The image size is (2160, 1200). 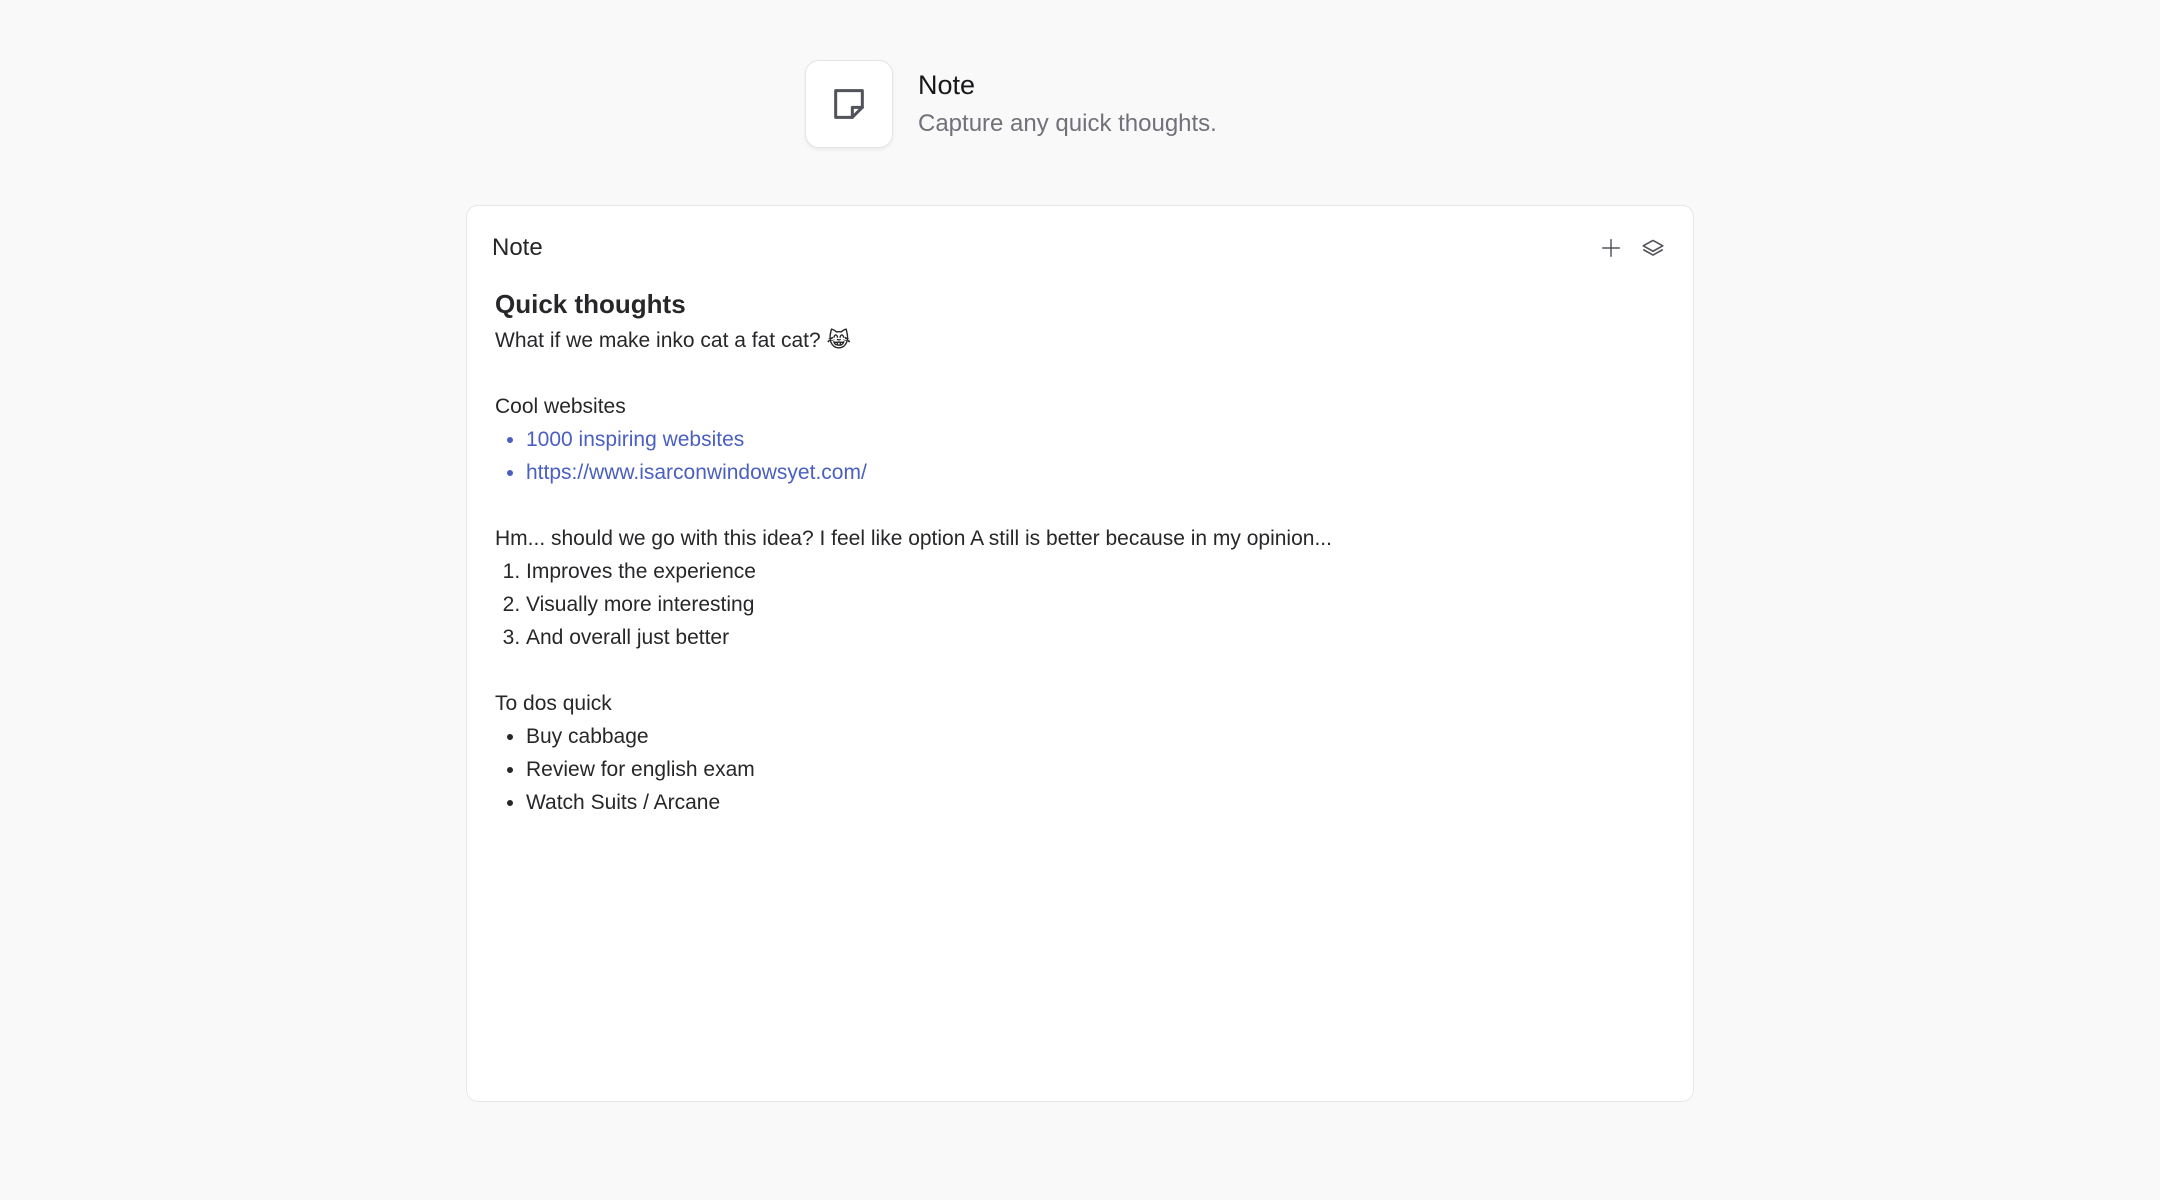 I want to click on note-heading: Quick thoughts, so click(x=590, y=304).